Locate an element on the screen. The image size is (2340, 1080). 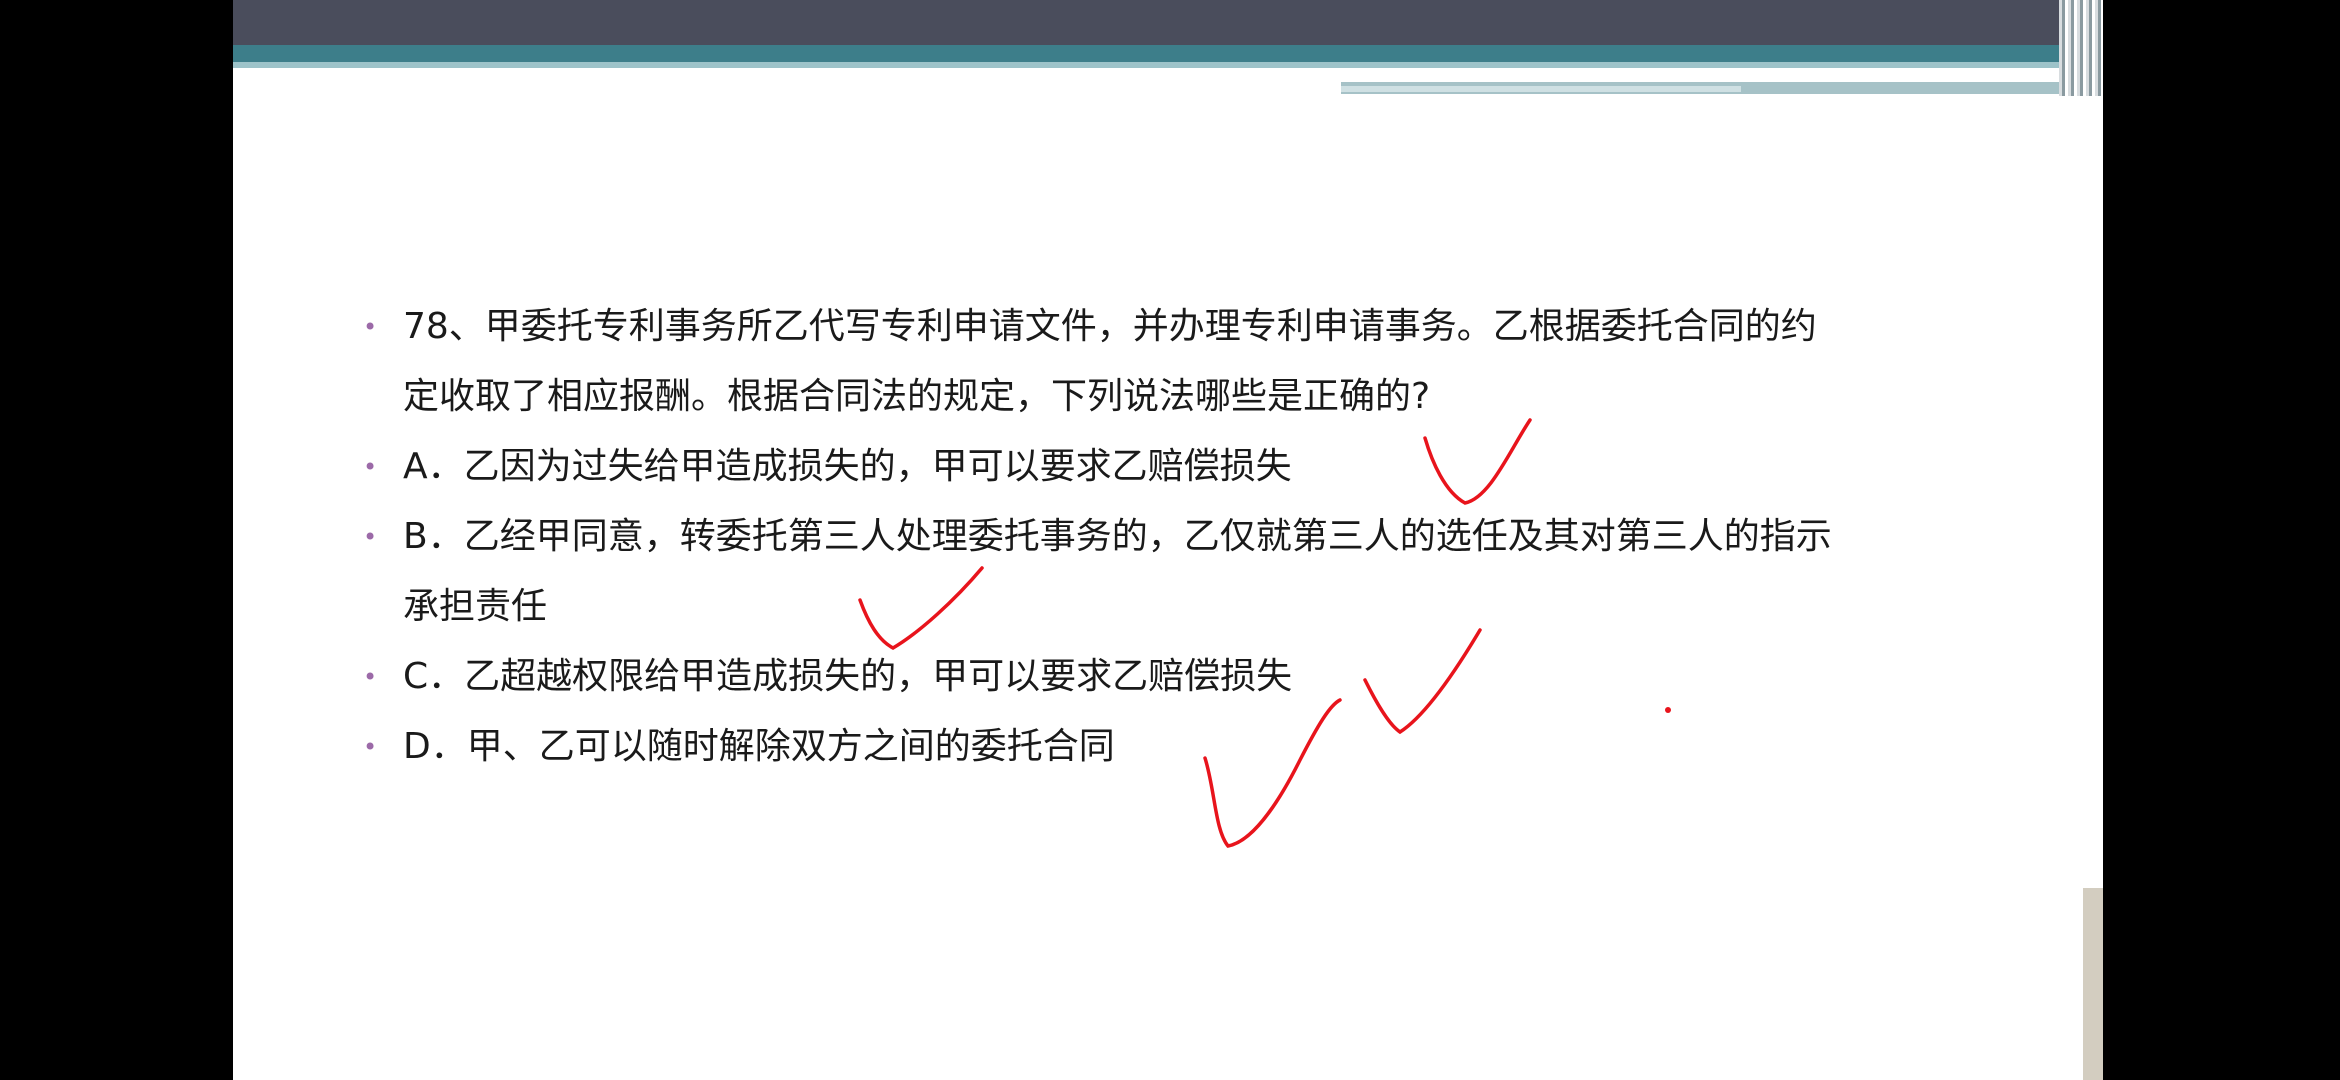
slide-header-stripes is located at coordinates (2081, 48).